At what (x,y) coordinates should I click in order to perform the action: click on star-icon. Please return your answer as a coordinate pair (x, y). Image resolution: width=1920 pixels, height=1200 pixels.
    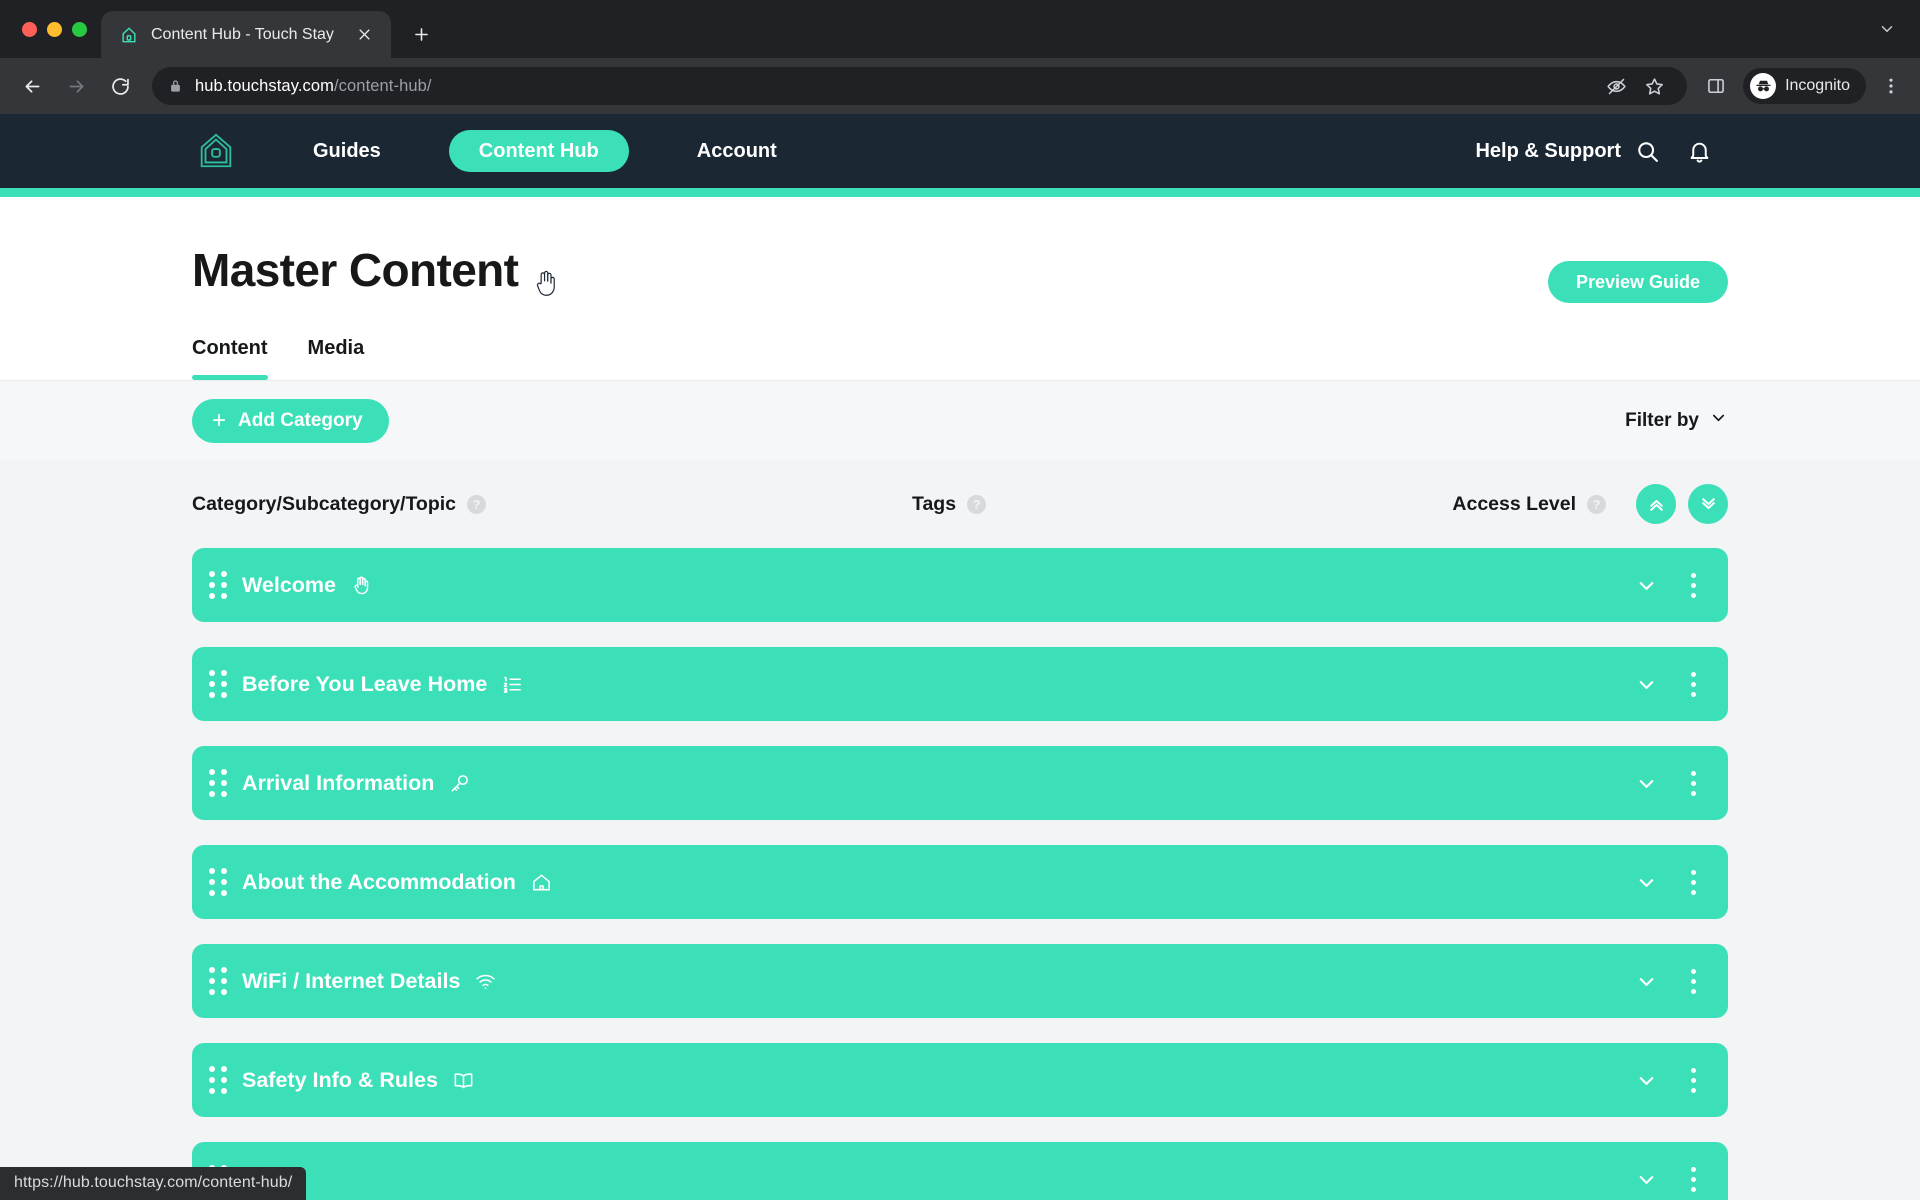
    Looking at the image, I should click on (1654, 86).